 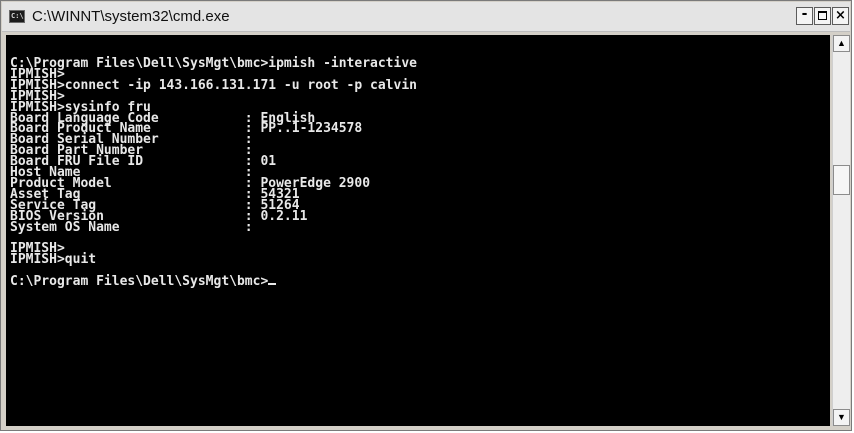 I want to click on scroll-down-button: ▼, so click(x=841, y=417).